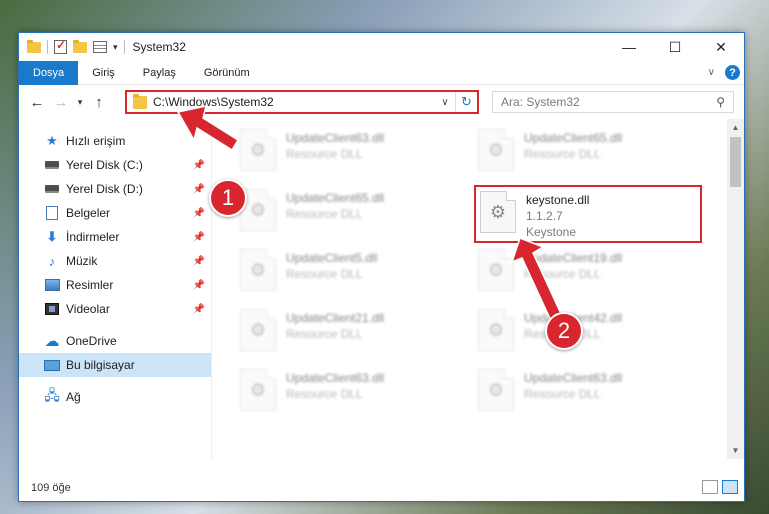 The image size is (769, 514). I want to click on address-path: C:\Windows\System32, so click(294, 102).